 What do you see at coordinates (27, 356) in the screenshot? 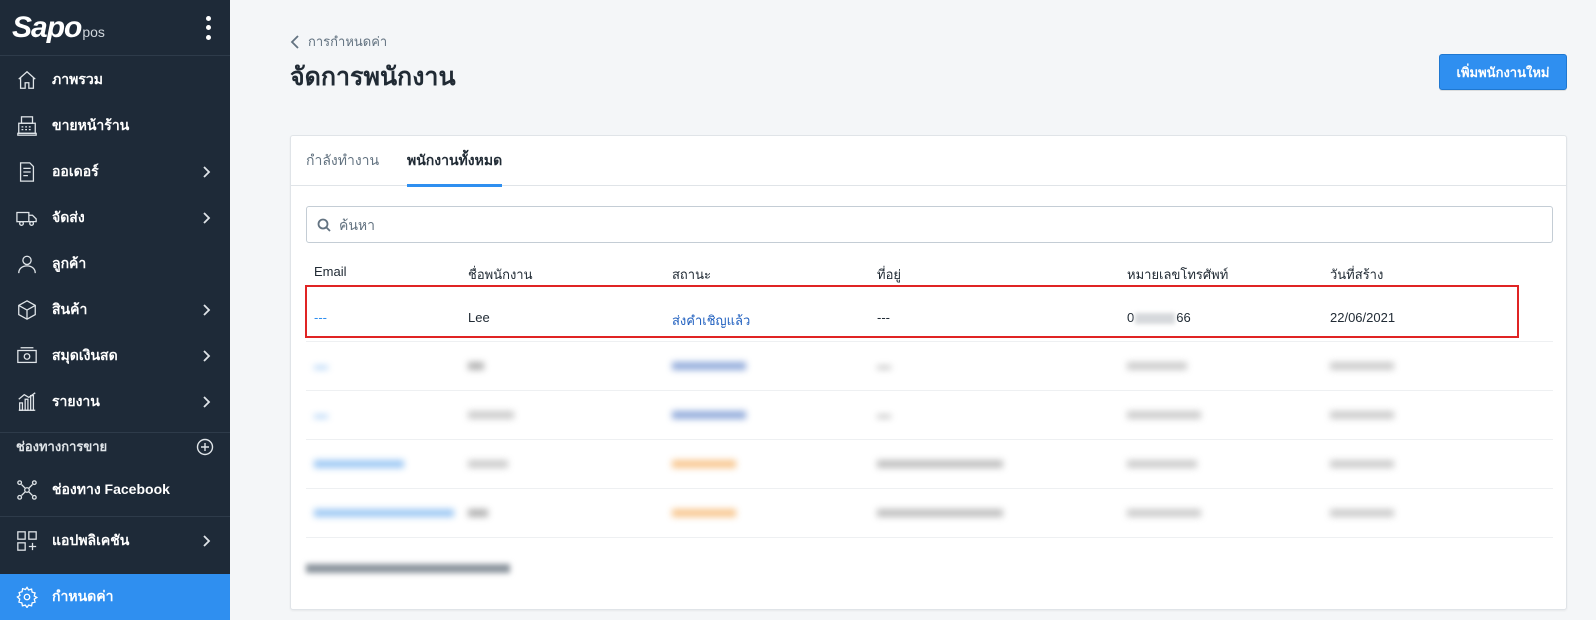
I see `cash-book-icon` at bounding box center [27, 356].